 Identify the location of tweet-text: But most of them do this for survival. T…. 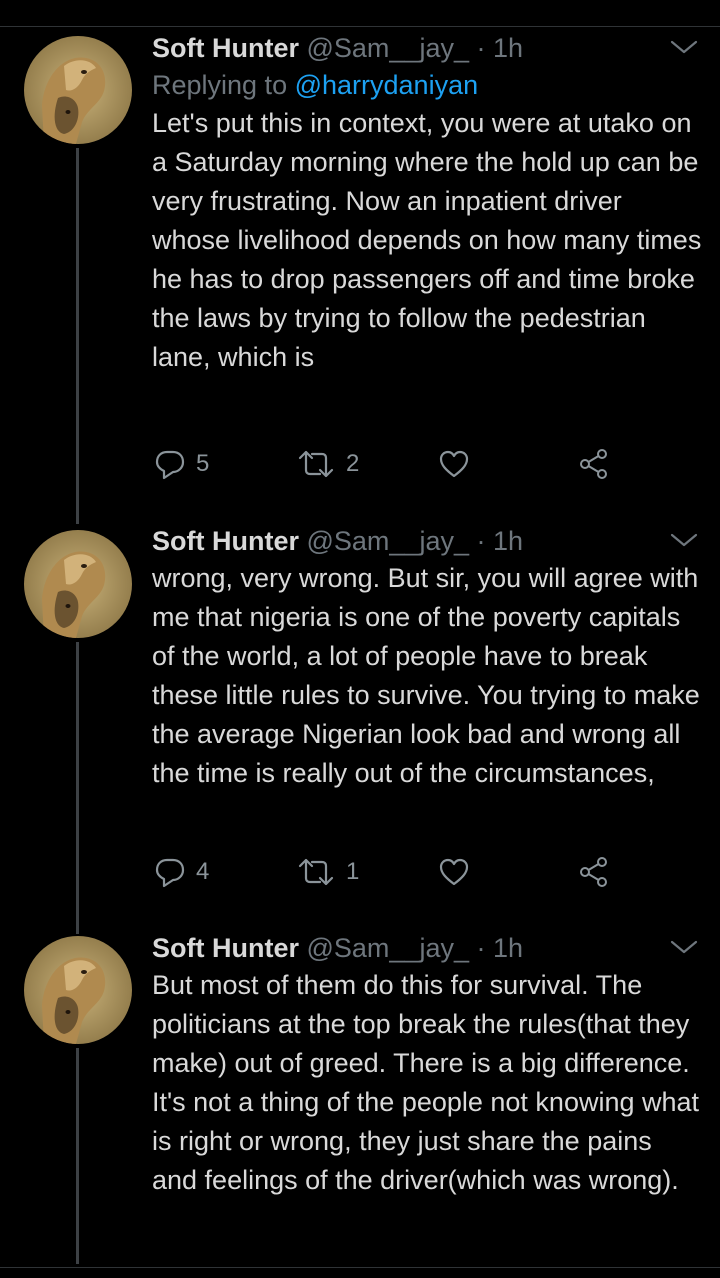
(426, 1082).